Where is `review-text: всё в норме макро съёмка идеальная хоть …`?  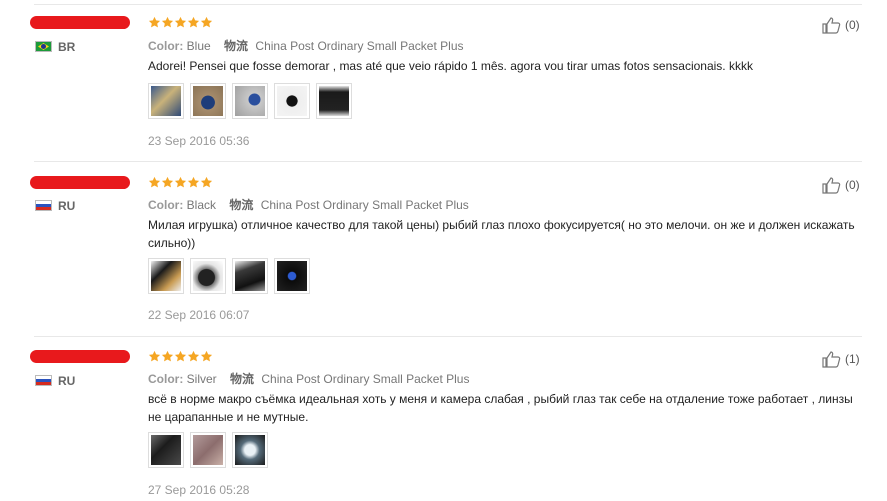 review-text: всё в норме макро съёмка идеальная хоть … is located at coordinates (500, 408).